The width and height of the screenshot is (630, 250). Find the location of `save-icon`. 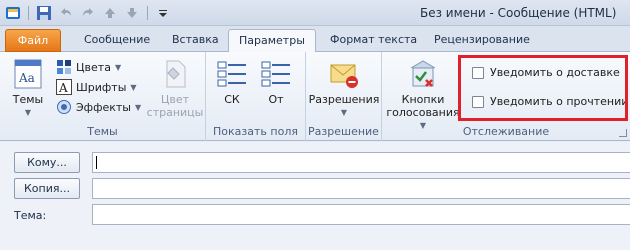

save-icon is located at coordinates (44, 13).